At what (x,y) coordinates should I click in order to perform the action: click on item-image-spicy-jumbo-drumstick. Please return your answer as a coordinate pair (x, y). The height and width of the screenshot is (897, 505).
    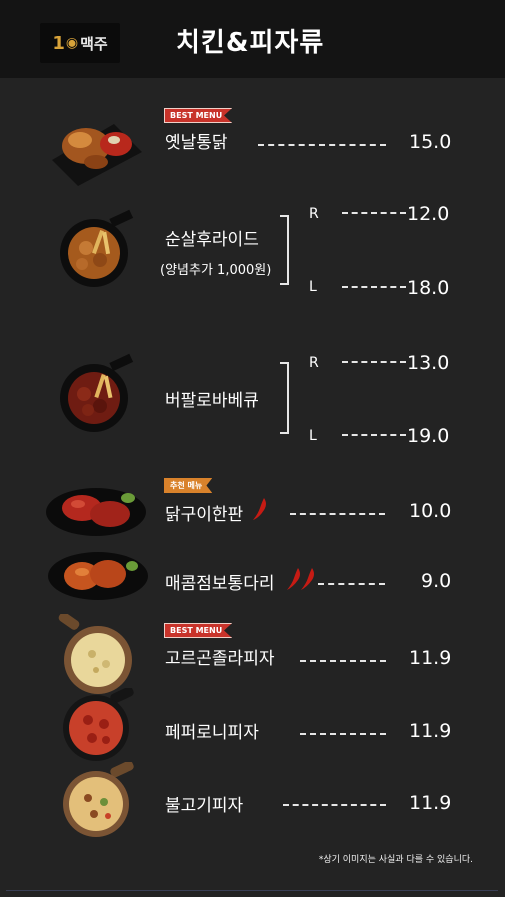
    Looking at the image, I should click on (98, 576).